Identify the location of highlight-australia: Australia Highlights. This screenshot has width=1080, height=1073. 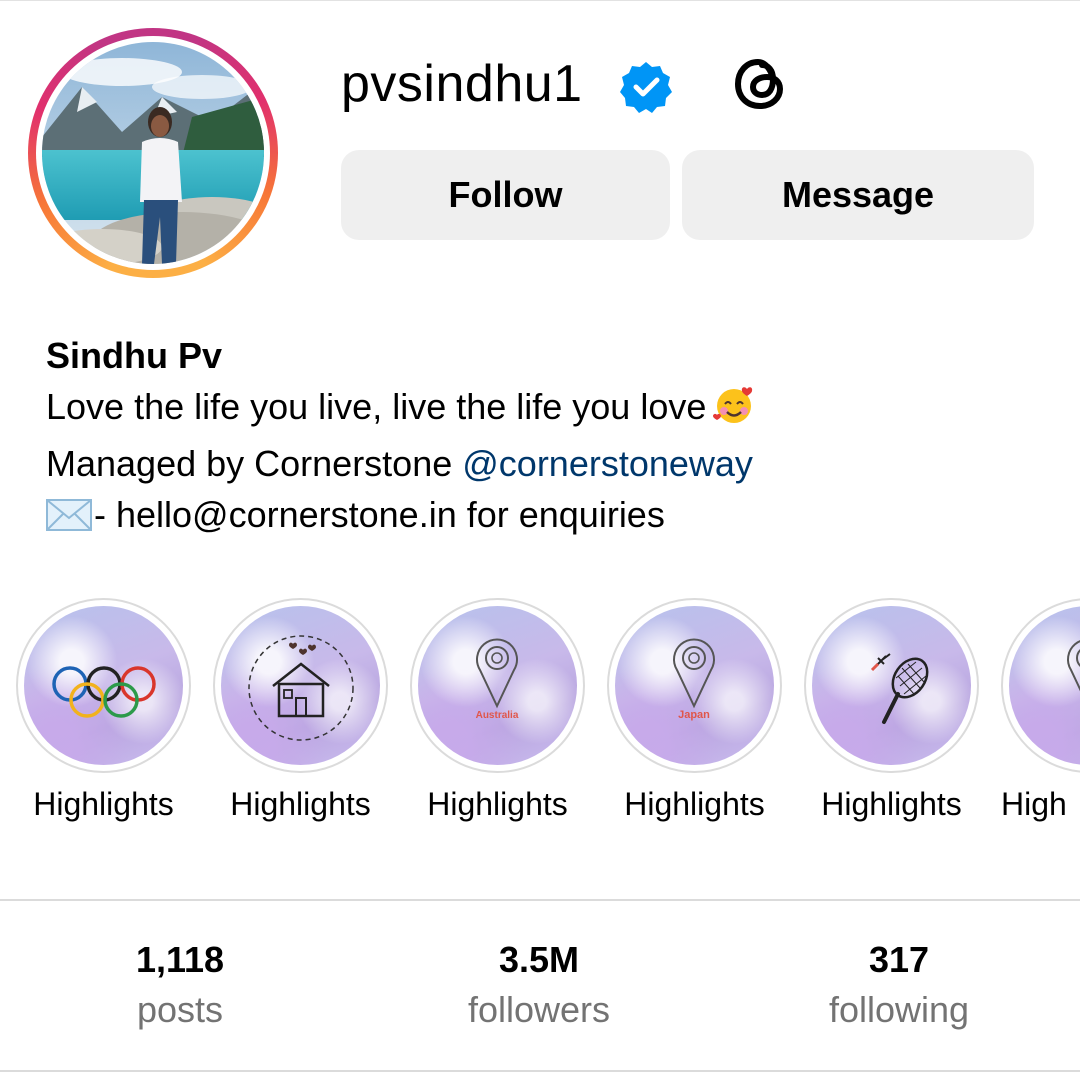
(497, 710).